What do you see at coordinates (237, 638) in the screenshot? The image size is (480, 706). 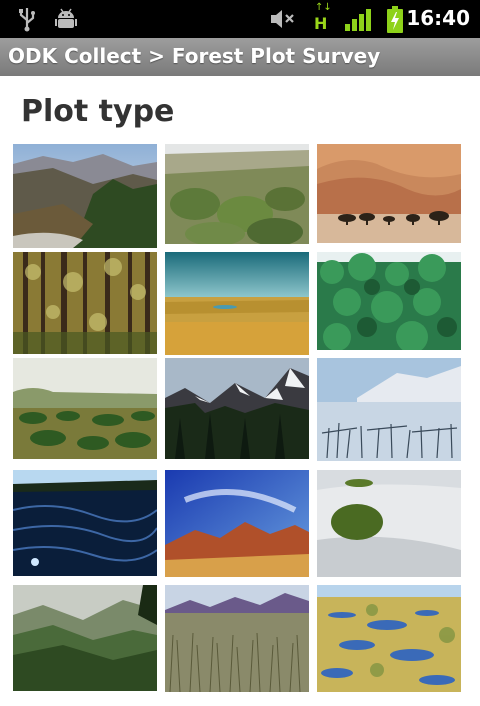 I see `choice-steppe-grassland` at bounding box center [237, 638].